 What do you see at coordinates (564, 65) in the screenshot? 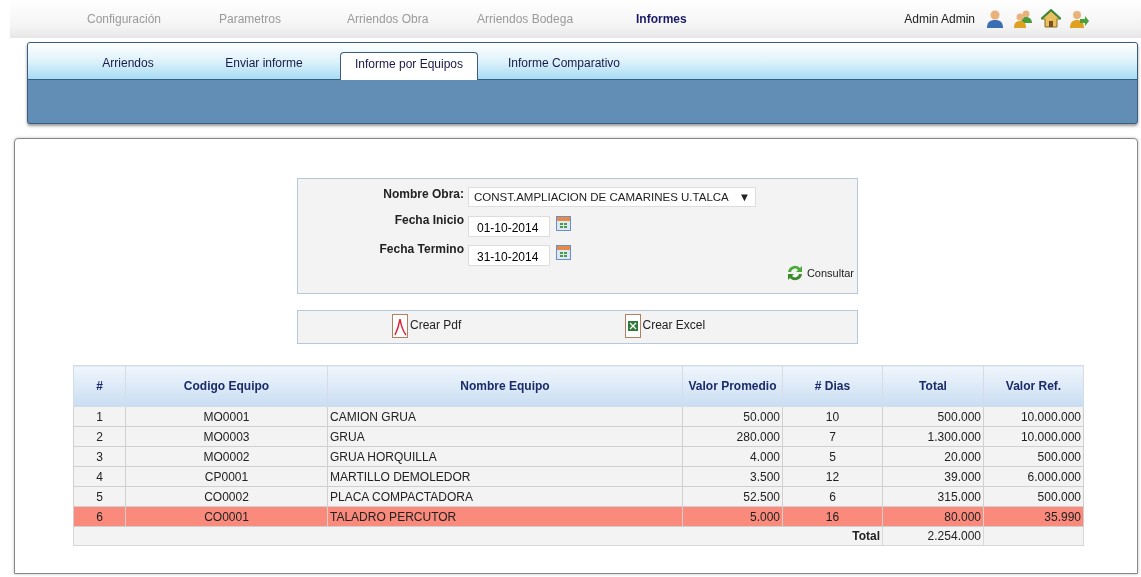
I see `tab: Informe Comparativo` at bounding box center [564, 65].